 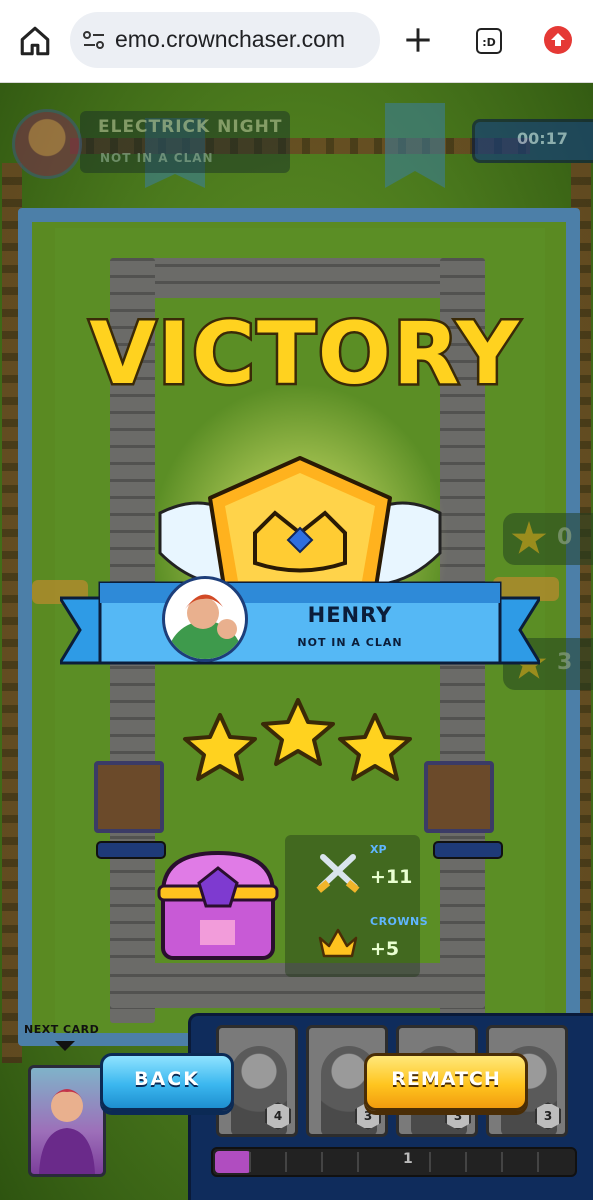 What do you see at coordinates (446, 1079) in the screenshot?
I see `rematch-button-label: REMATCH` at bounding box center [446, 1079].